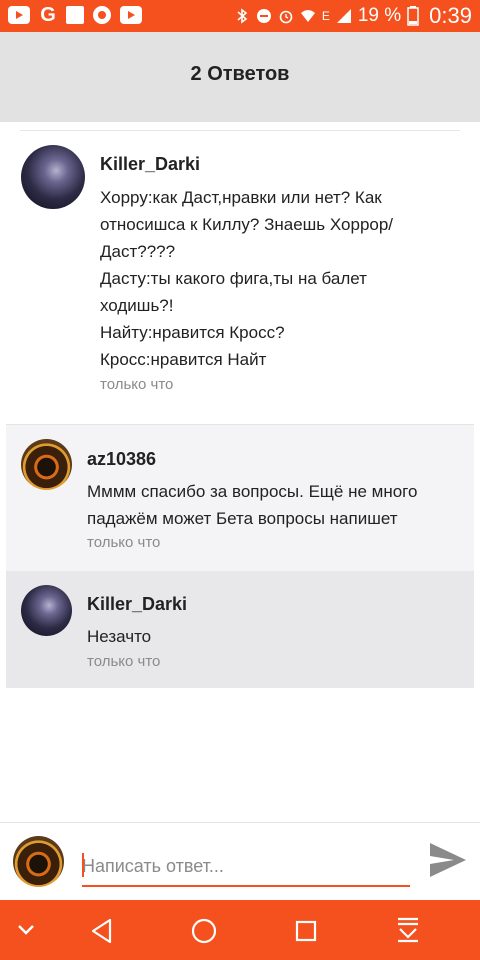 Image resolution: width=480 pixels, height=960 pixels. I want to click on comment-line: Незачто, so click(119, 636).